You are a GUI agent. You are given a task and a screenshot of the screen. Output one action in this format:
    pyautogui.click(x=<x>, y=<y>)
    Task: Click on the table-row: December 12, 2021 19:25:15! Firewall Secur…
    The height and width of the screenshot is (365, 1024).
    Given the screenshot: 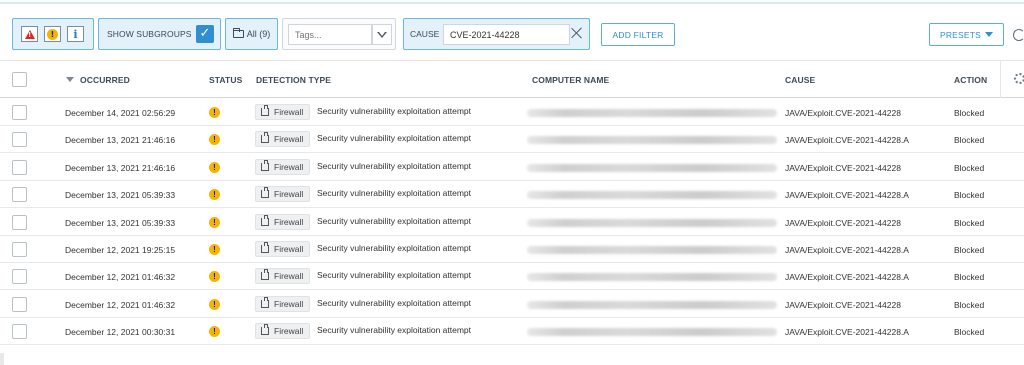 What is the action you would take?
    pyautogui.click(x=512, y=249)
    